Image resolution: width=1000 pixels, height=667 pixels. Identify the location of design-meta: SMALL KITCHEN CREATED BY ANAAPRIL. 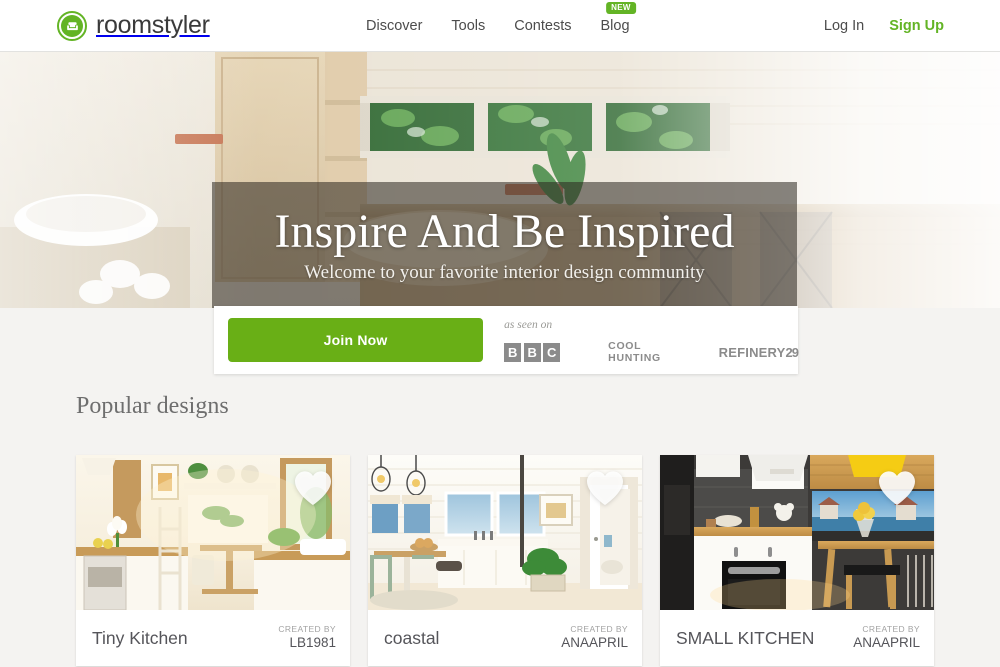
(797, 638).